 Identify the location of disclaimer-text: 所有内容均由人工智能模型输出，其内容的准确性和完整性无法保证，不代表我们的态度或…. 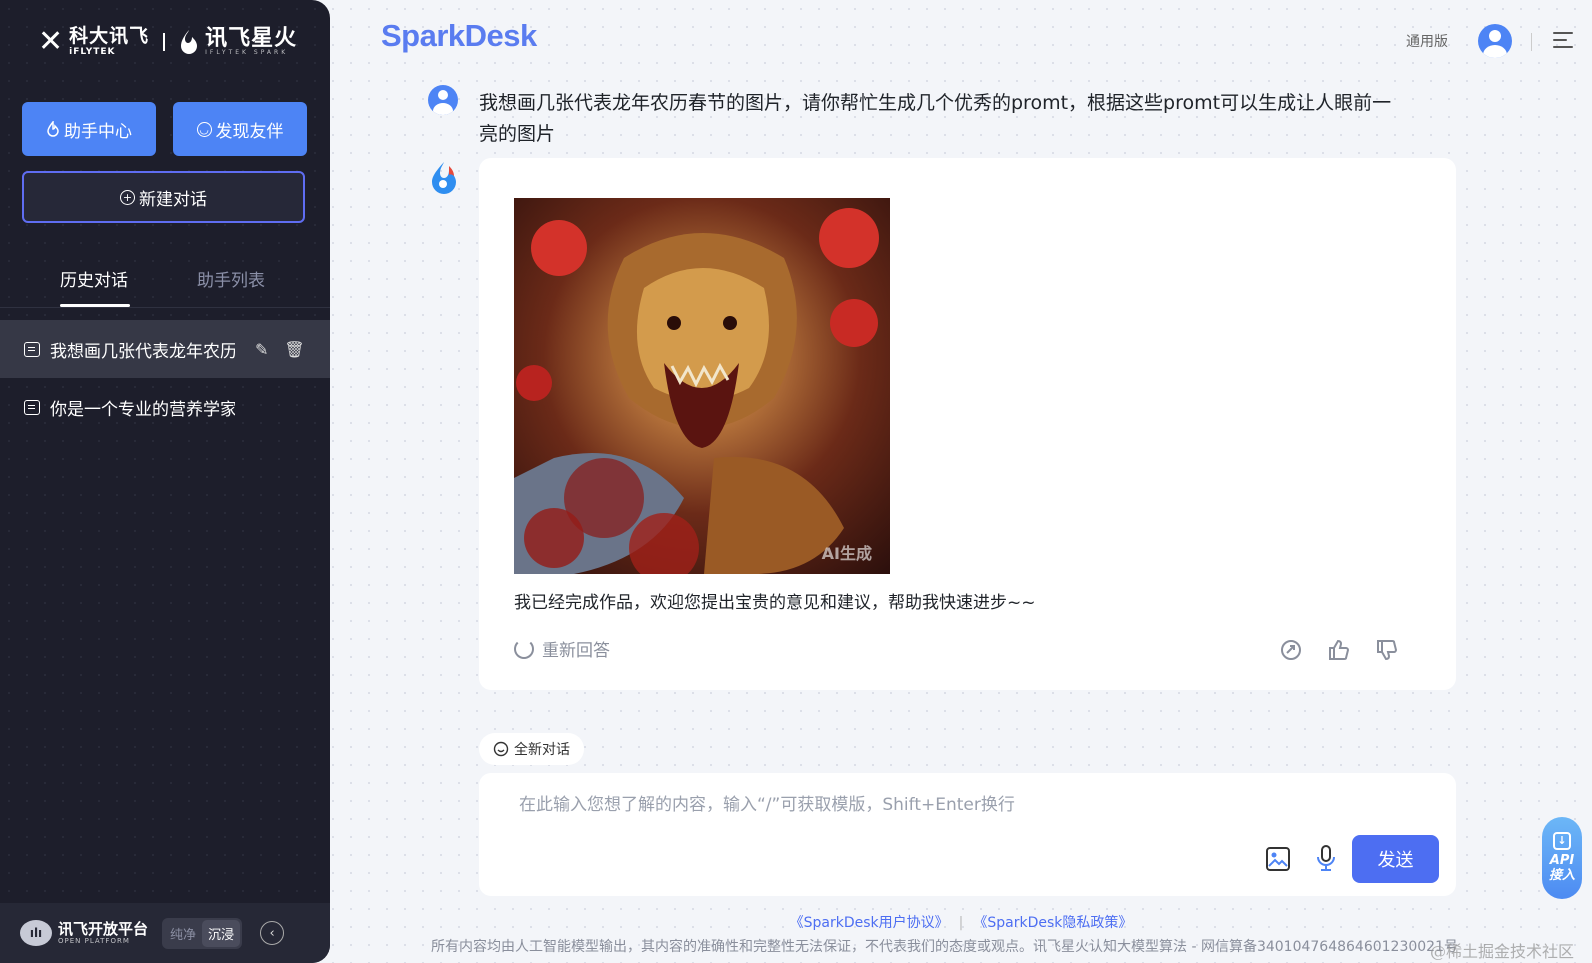
(945, 947).